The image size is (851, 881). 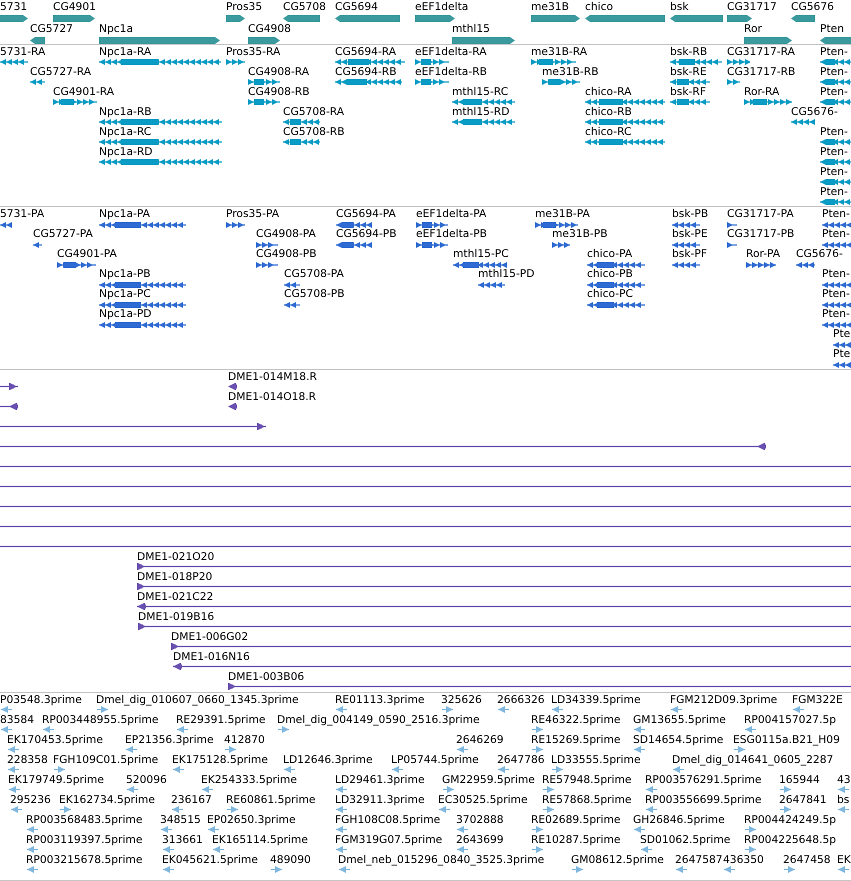 What do you see at coordinates (724, 700) in the screenshot?
I see `feature-label: FGM212D09.3prime` at bounding box center [724, 700].